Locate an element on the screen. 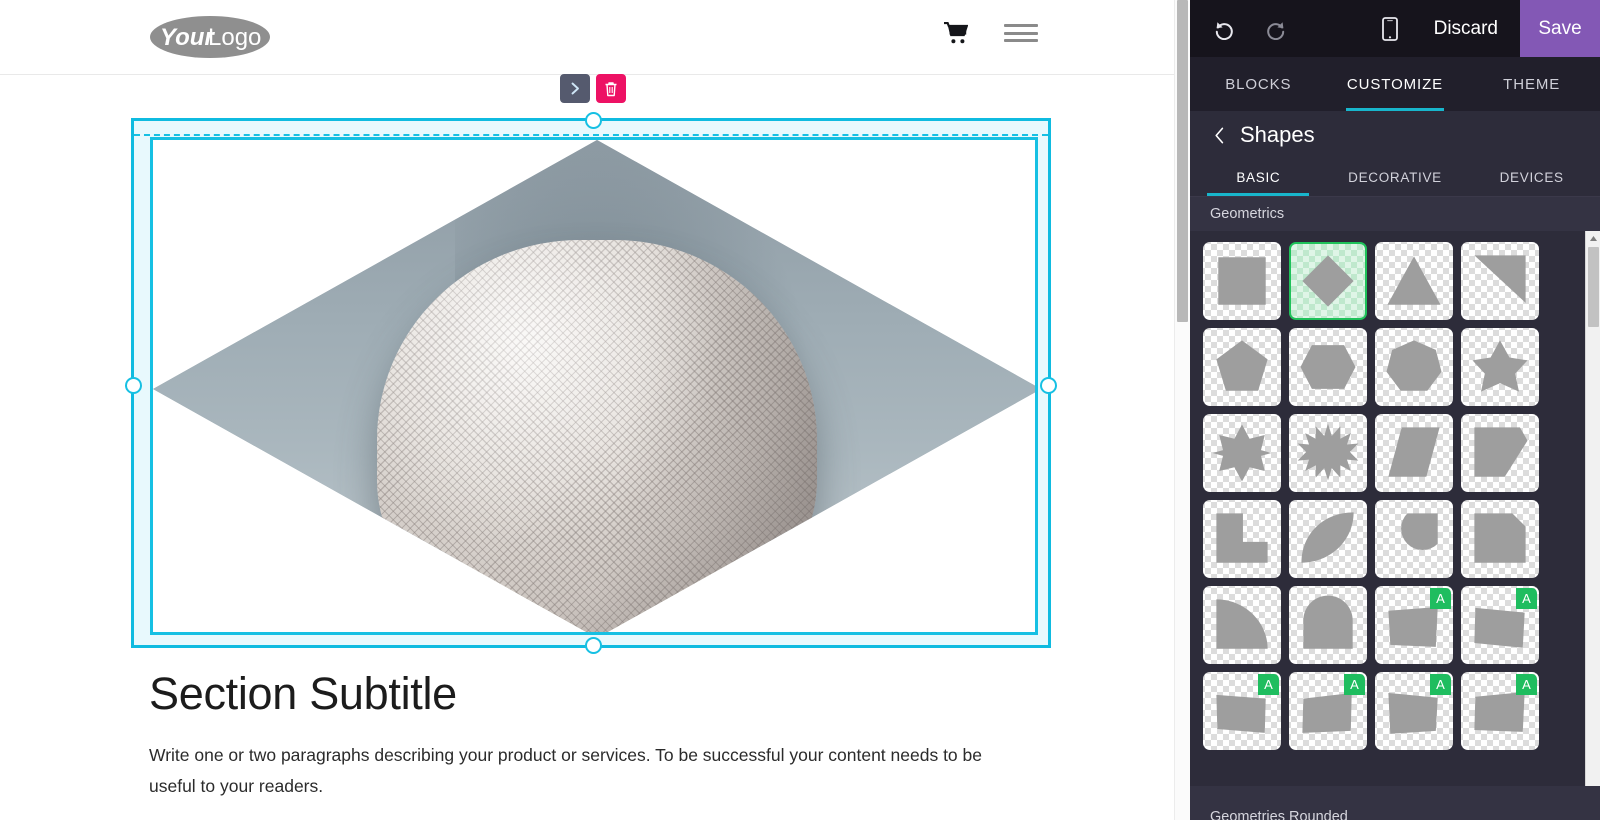  parallelogram-icon is located at coordinates (1414, 452).